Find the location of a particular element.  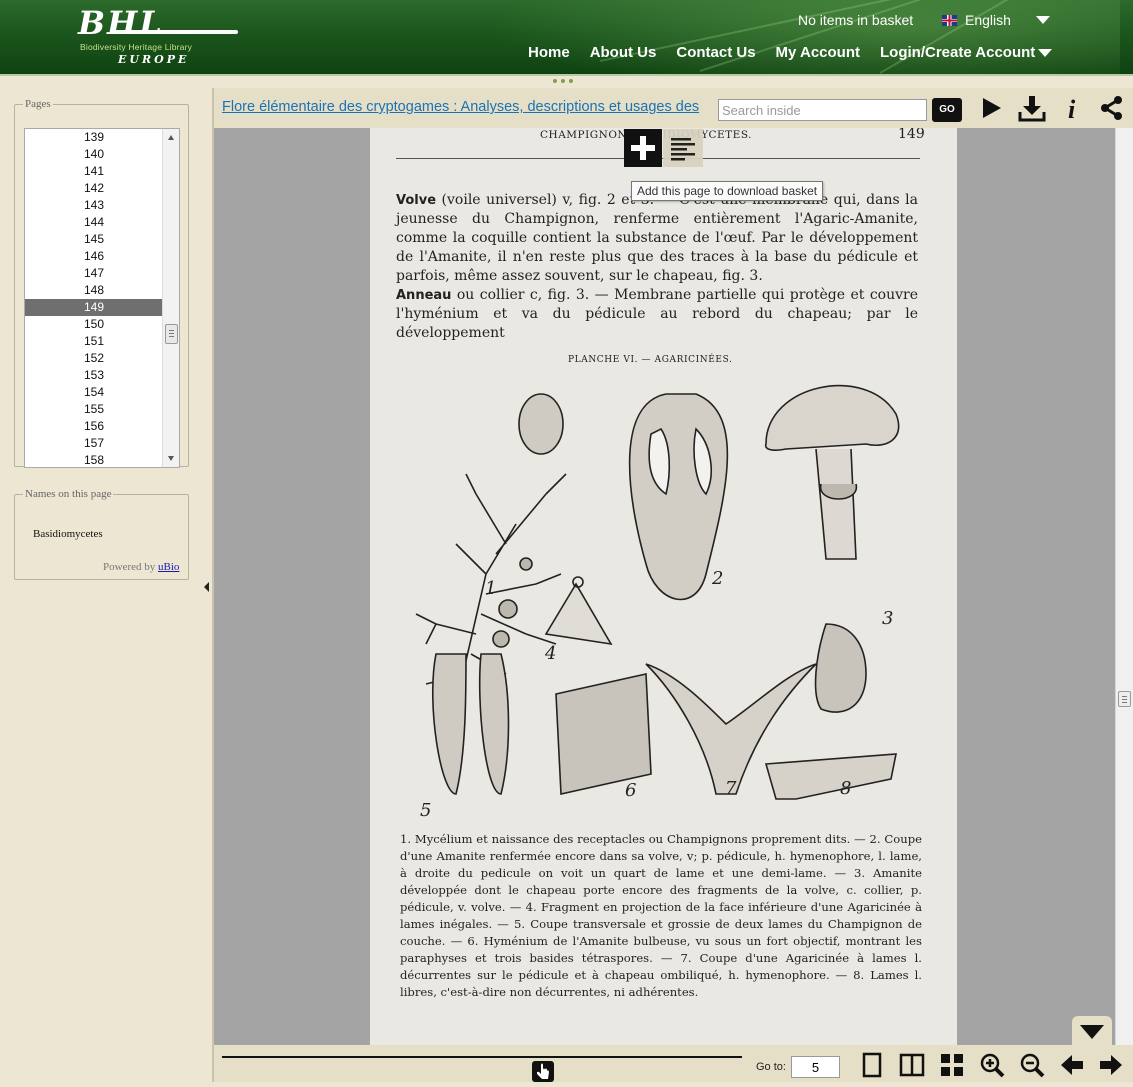

viewer-scrollbar is located at coordinates (1124, 586).